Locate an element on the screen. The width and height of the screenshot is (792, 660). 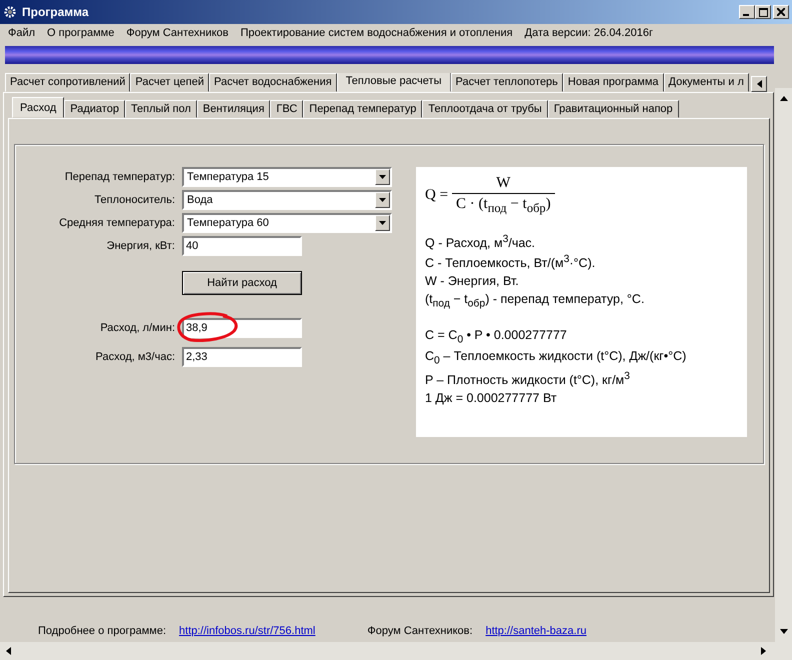
formula-text: C = C$_{0}$ • P • 0.000277777 is located at coordinates (496, 337).